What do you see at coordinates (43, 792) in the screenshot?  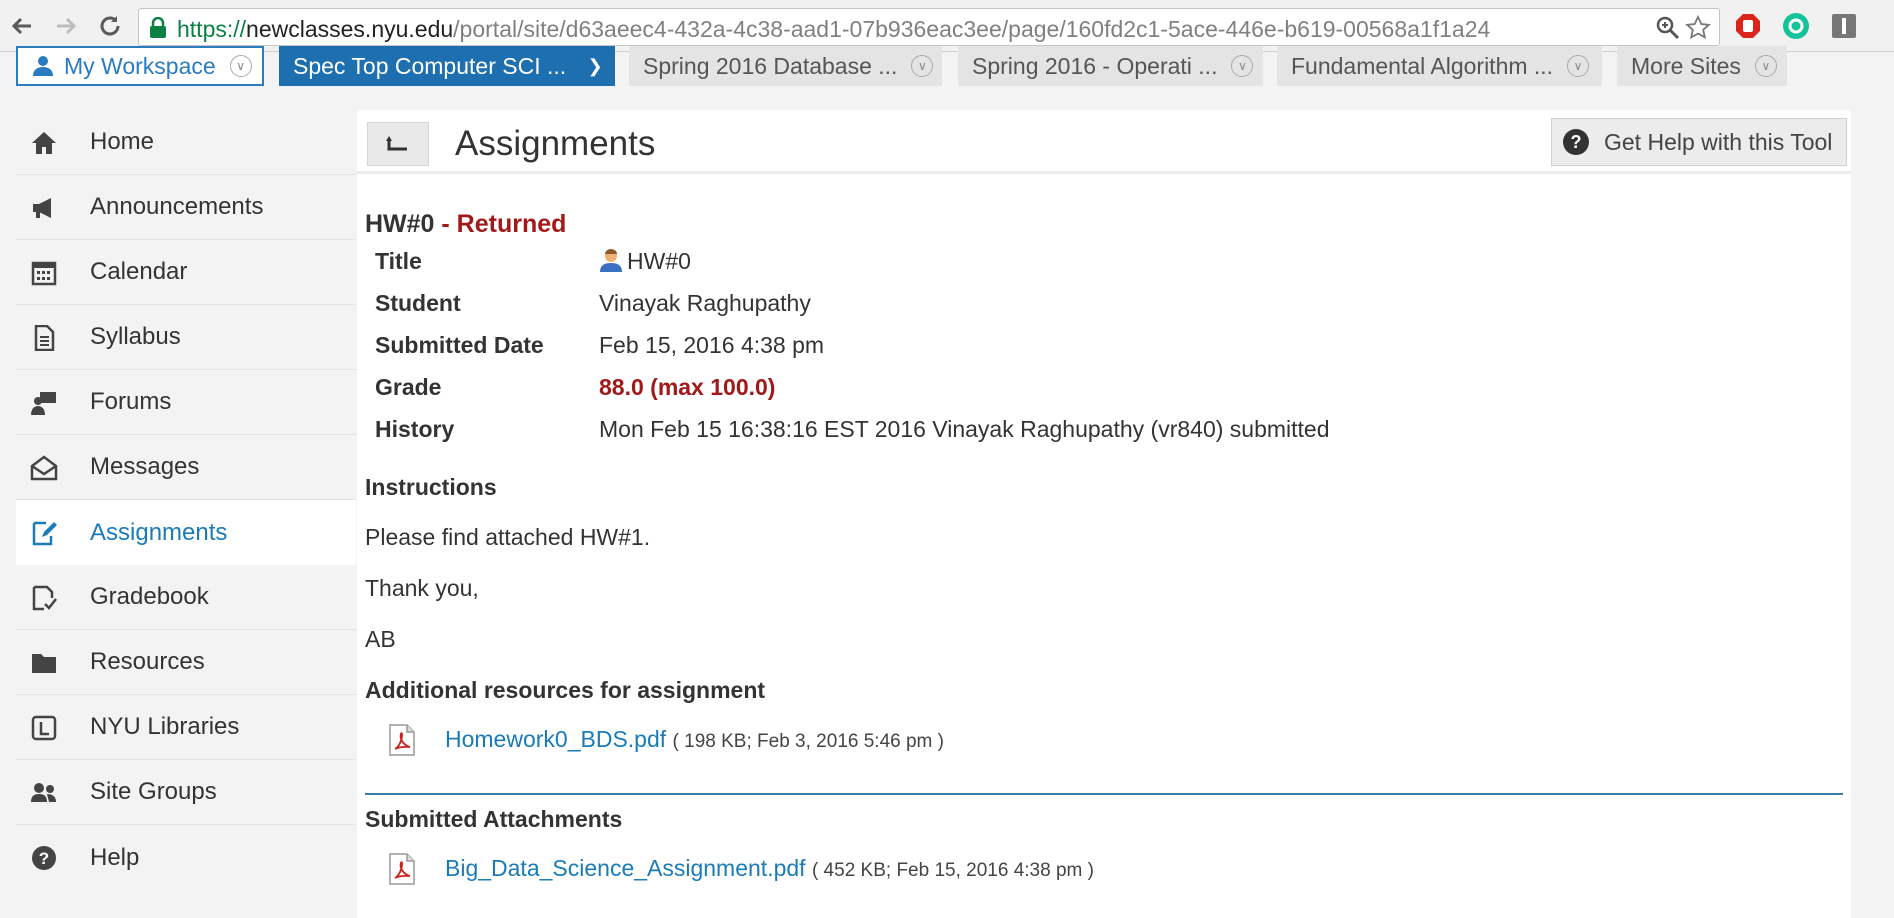 I see `users-icon` at bounding box center [43, 792].